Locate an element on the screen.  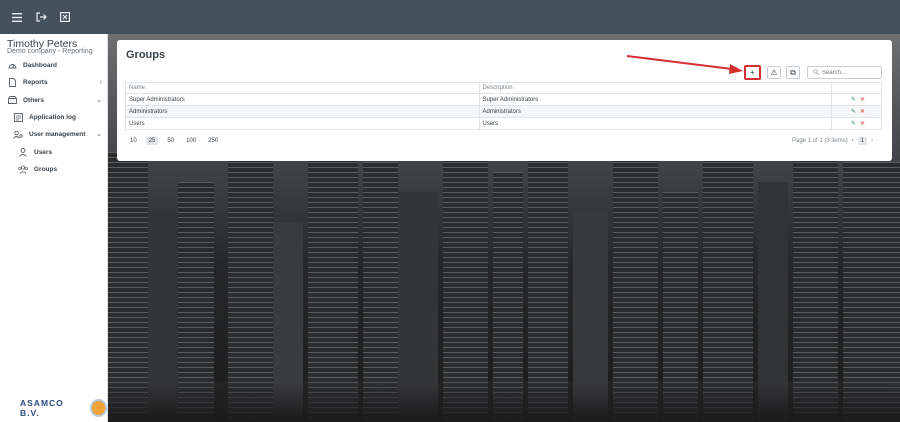
user-company: Demo company - Reporting is located at coordinates (50, 51).